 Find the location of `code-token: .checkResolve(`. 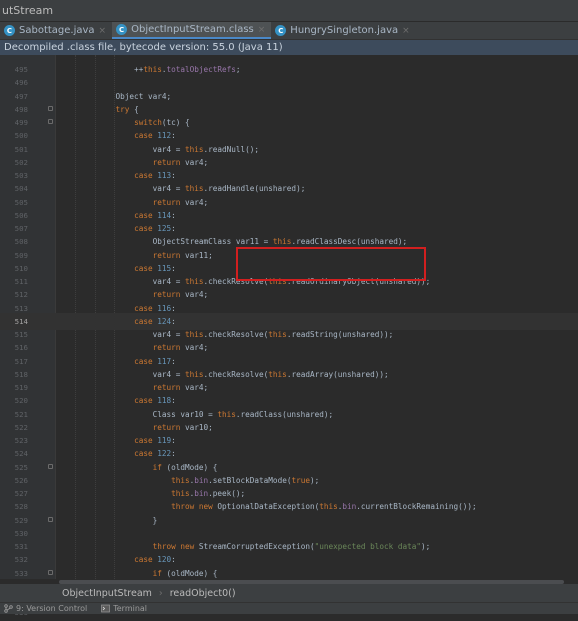

code-token: .checkResolve( is located at coordinates (236, 334).